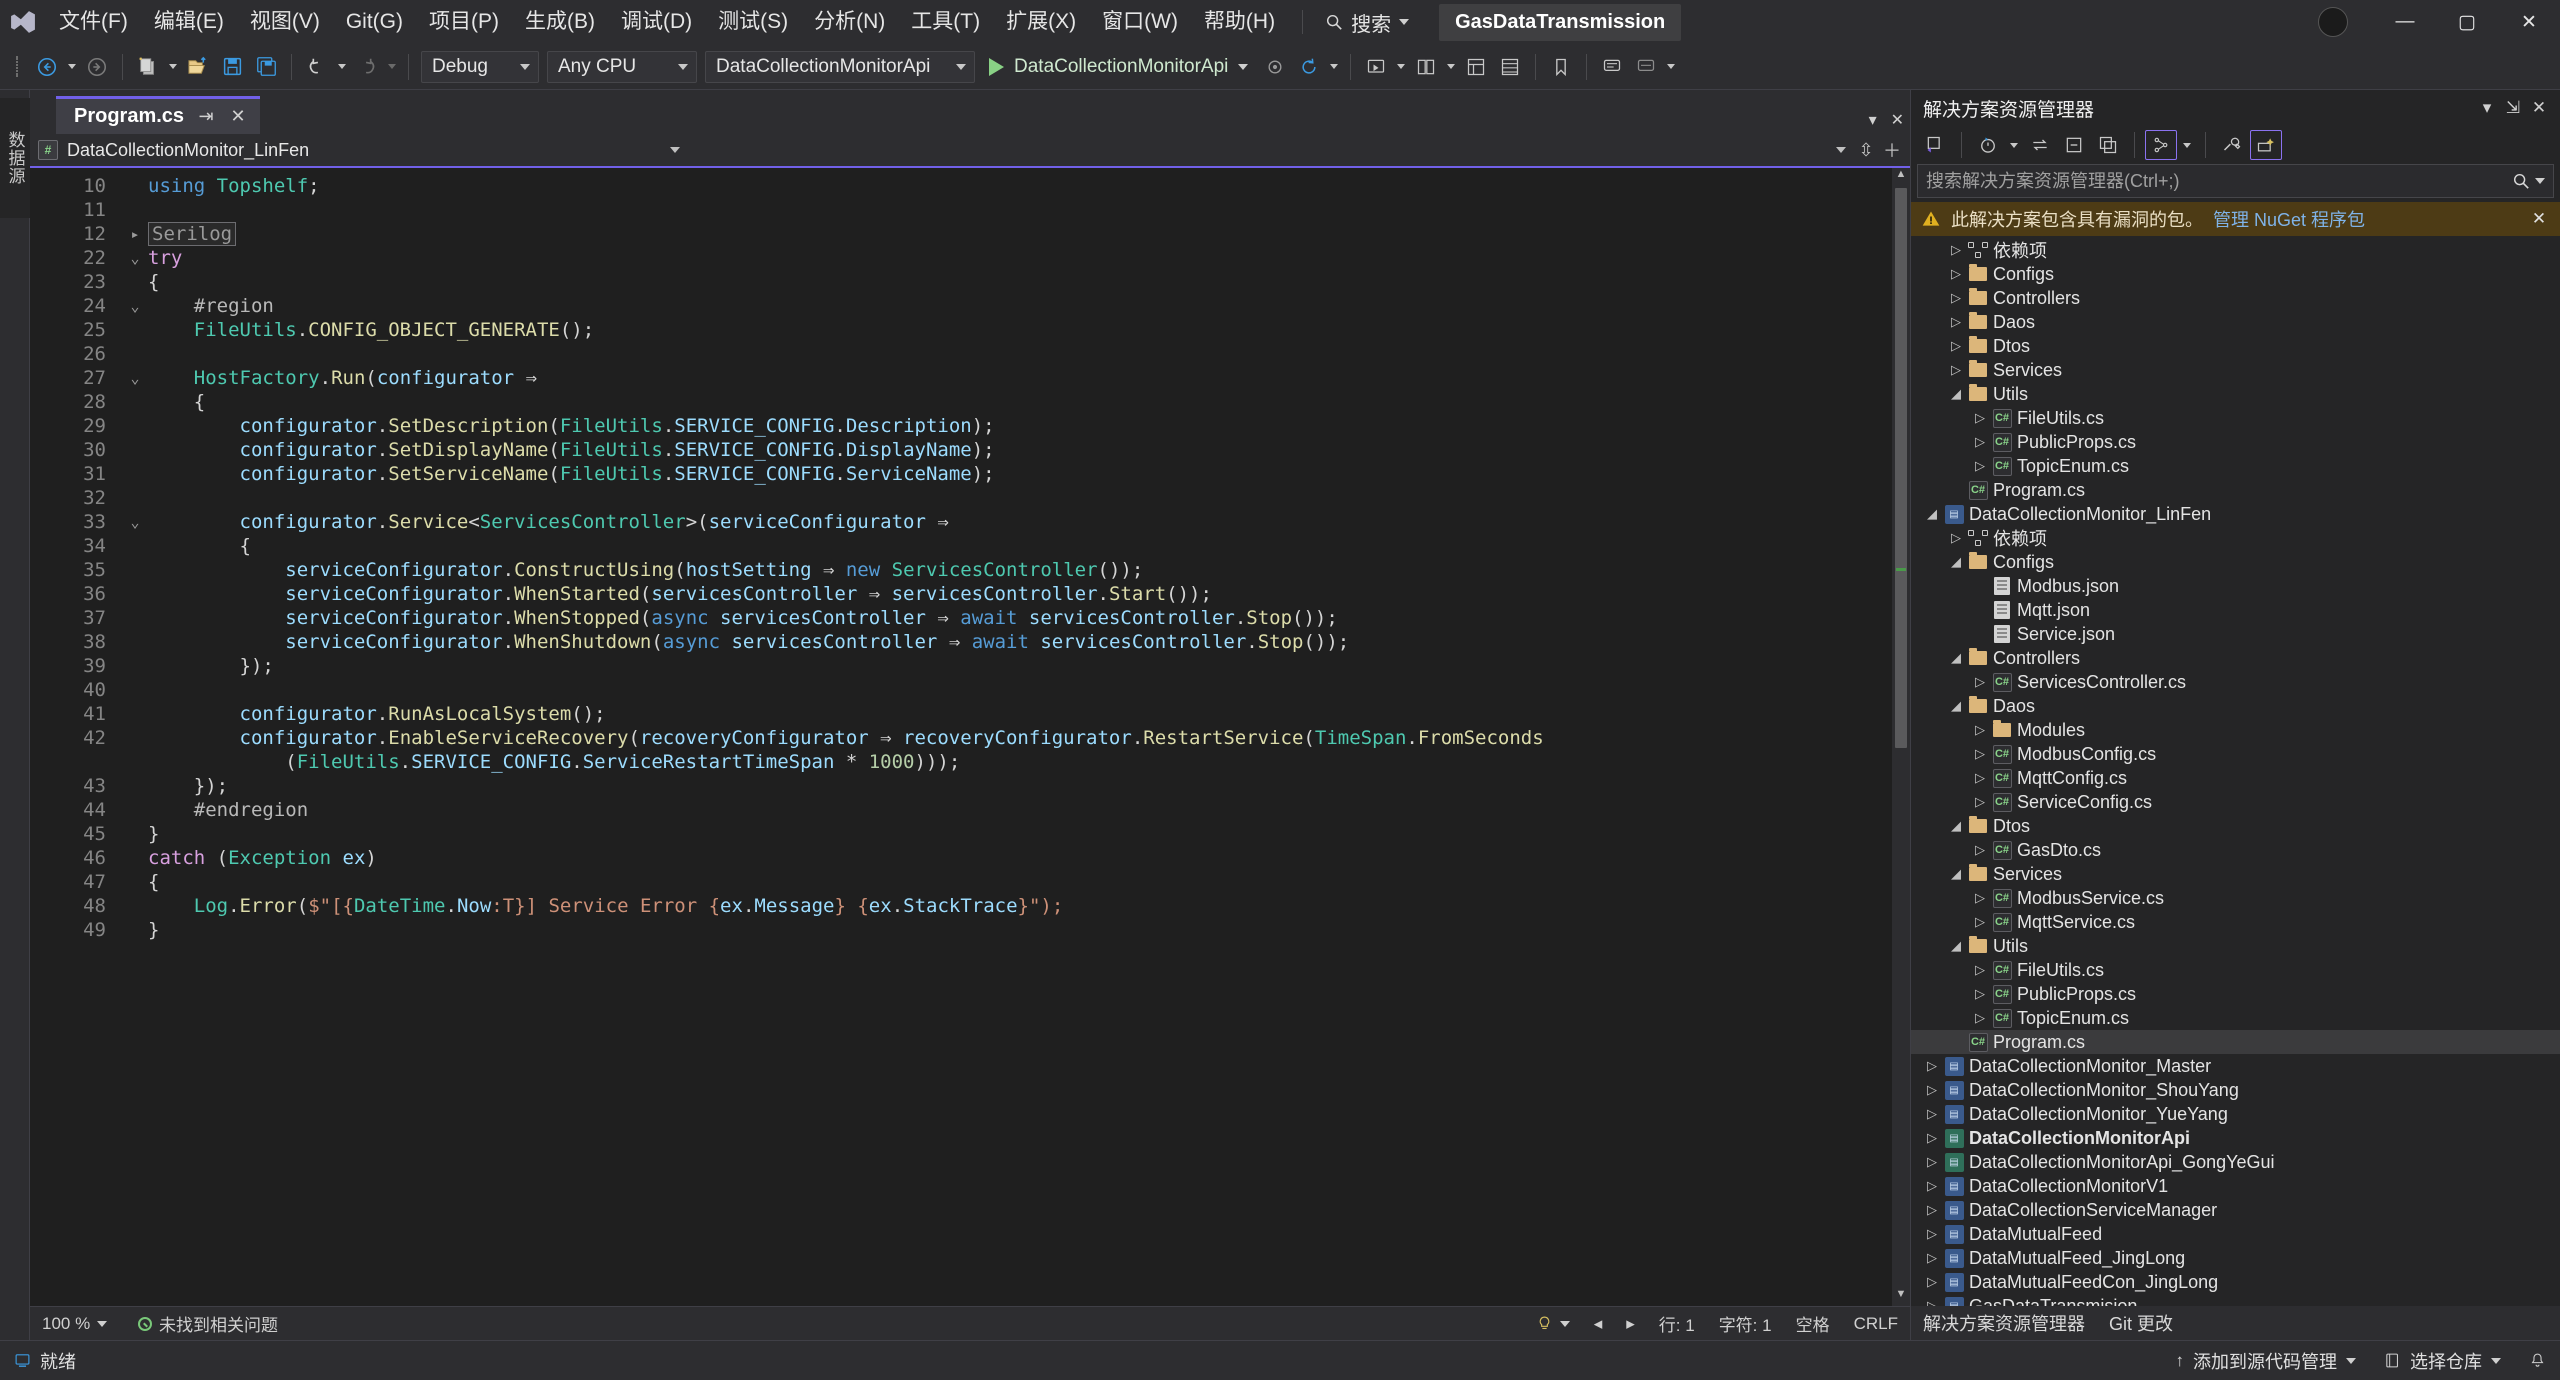 The image size is (2560, 1380). I want to click on new-item-preview-icon, so click(2266, 145).